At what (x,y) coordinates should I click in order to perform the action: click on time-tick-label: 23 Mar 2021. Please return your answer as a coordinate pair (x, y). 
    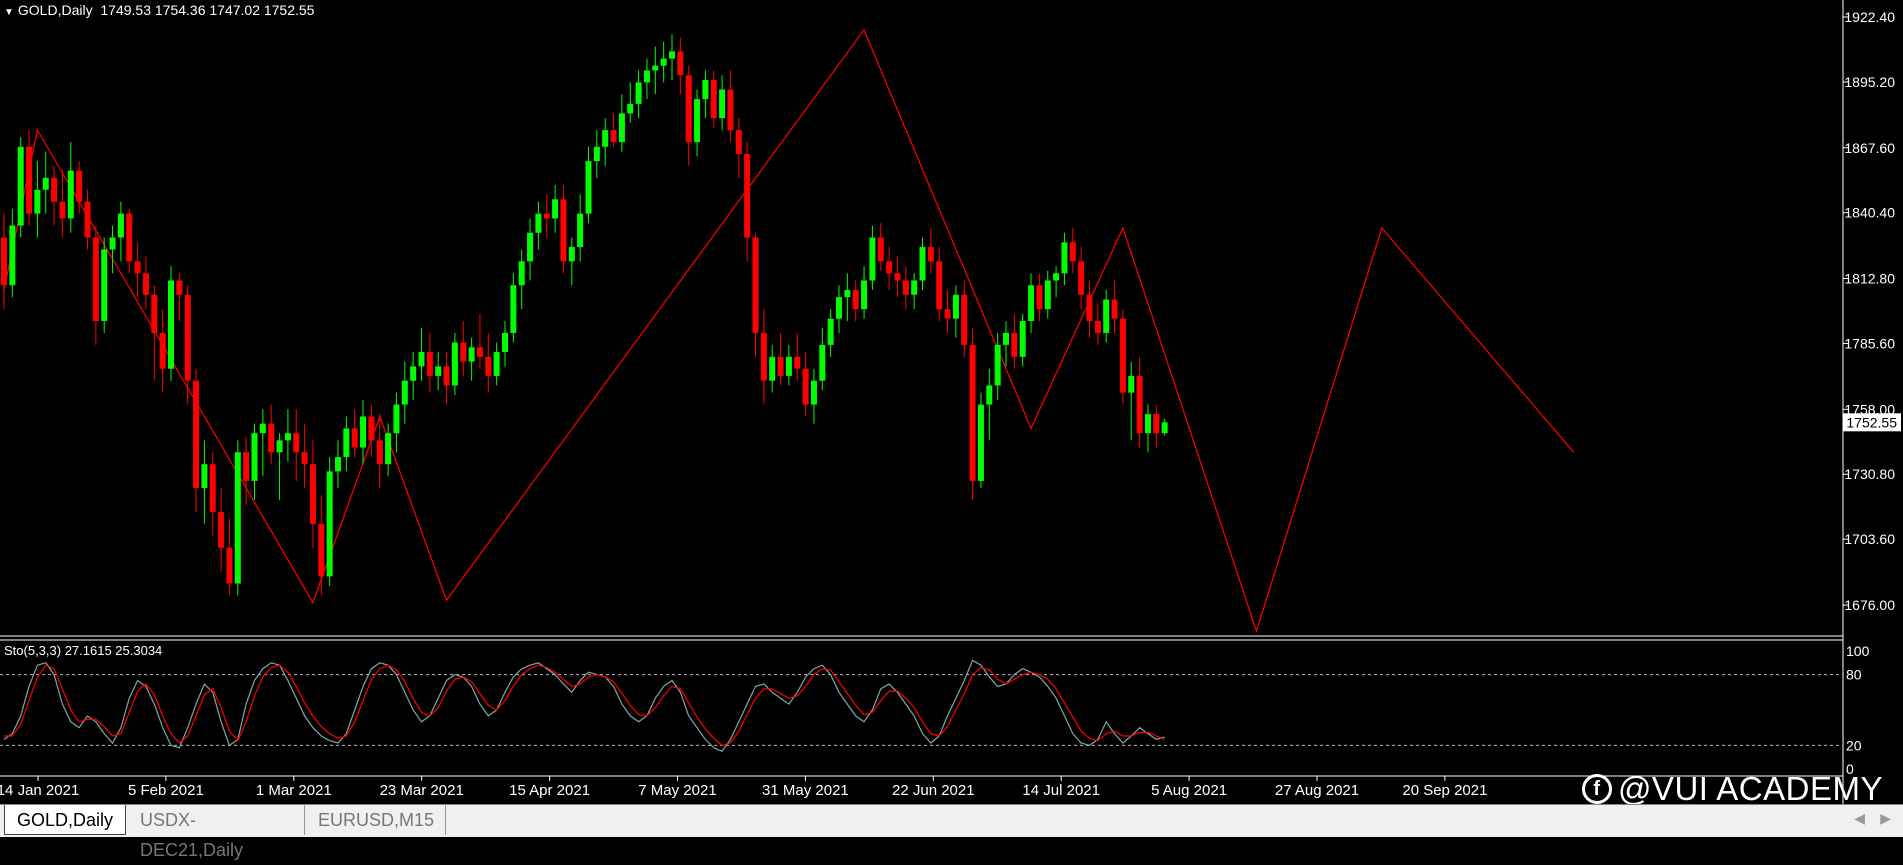
    Looking at the image, I should click on (422, 790).